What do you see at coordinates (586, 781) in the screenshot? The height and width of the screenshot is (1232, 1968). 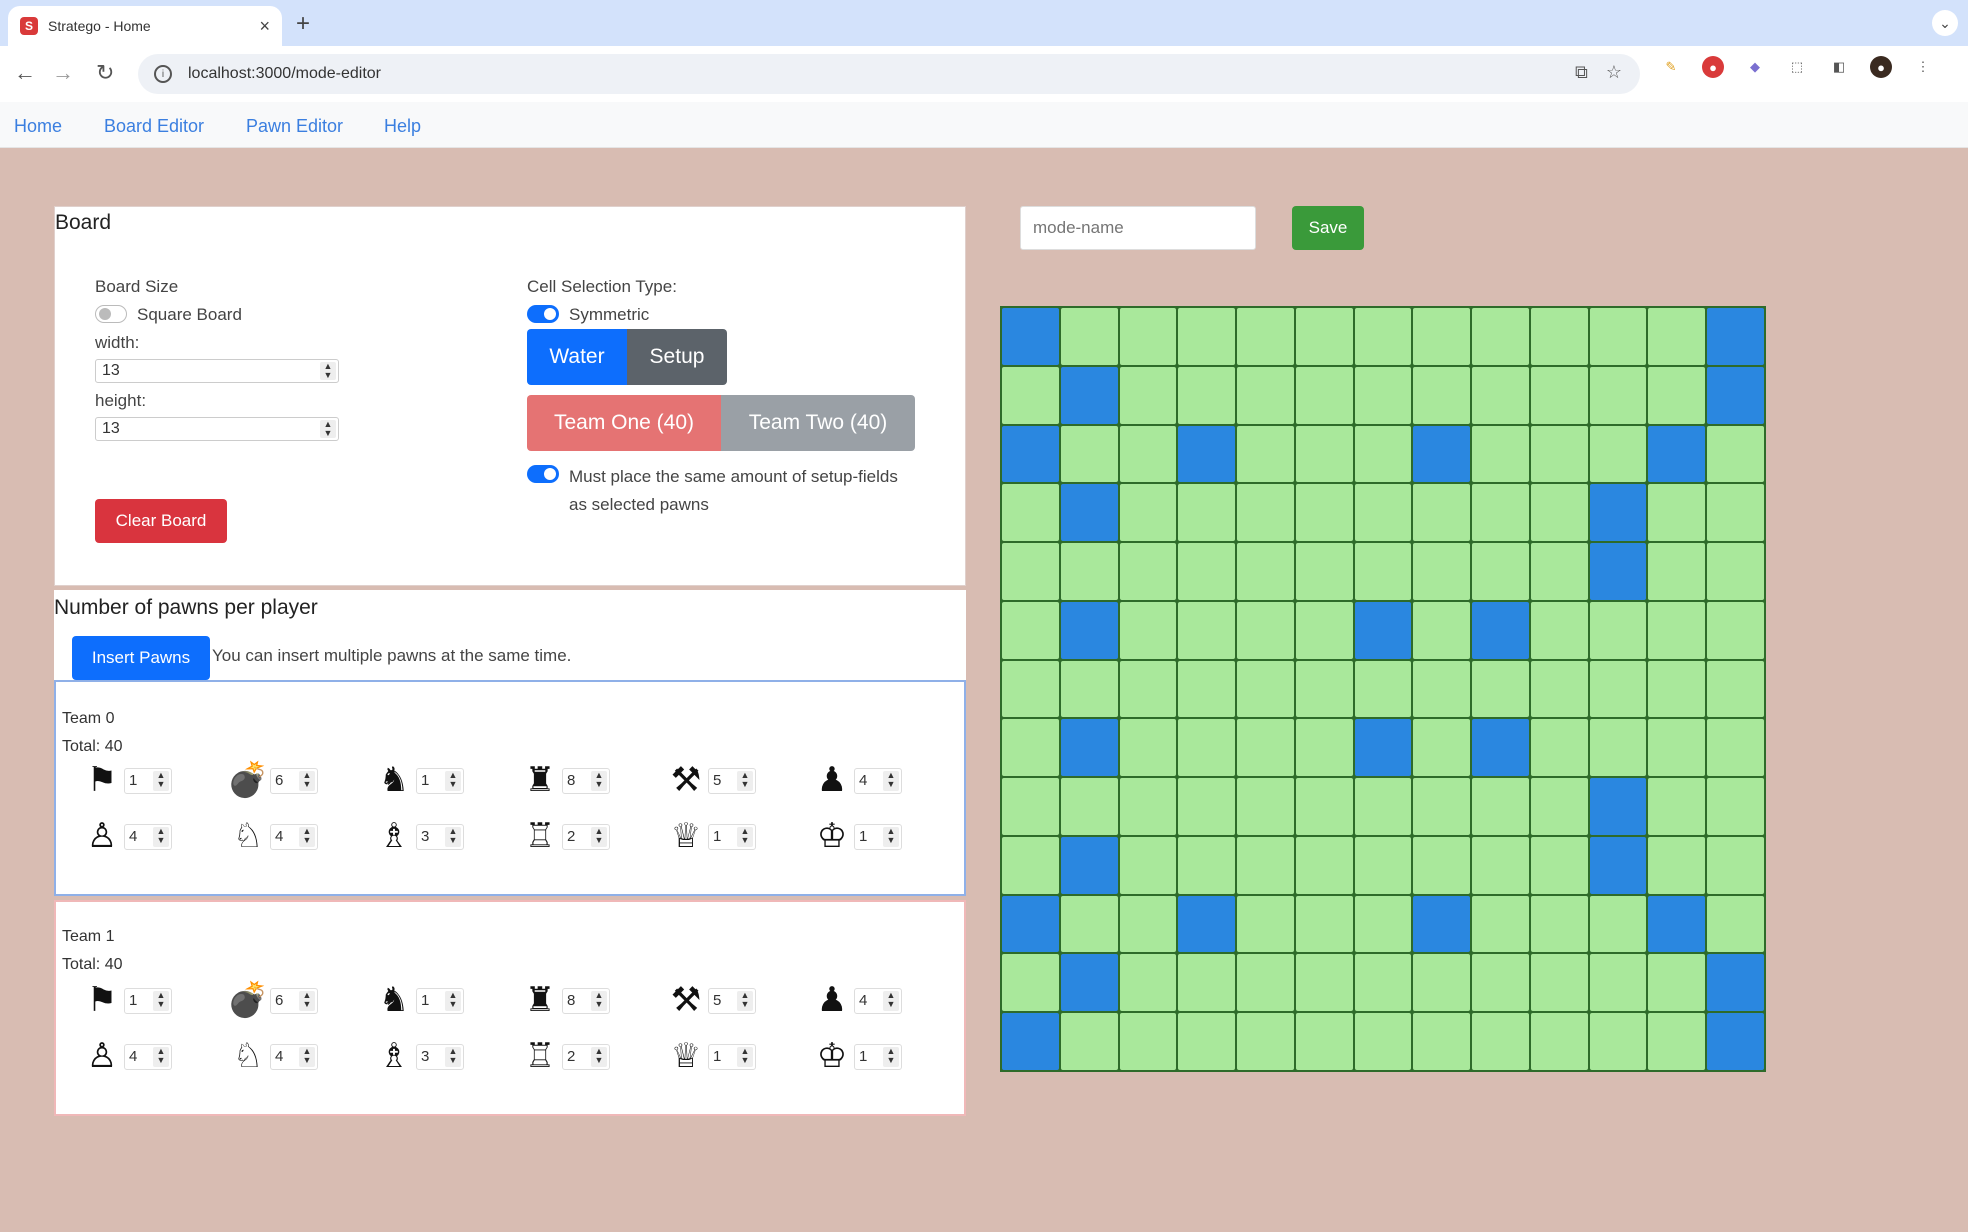 I see `pawn-count-input: 8 ▲ ▼` at bounding box center [586, 781].